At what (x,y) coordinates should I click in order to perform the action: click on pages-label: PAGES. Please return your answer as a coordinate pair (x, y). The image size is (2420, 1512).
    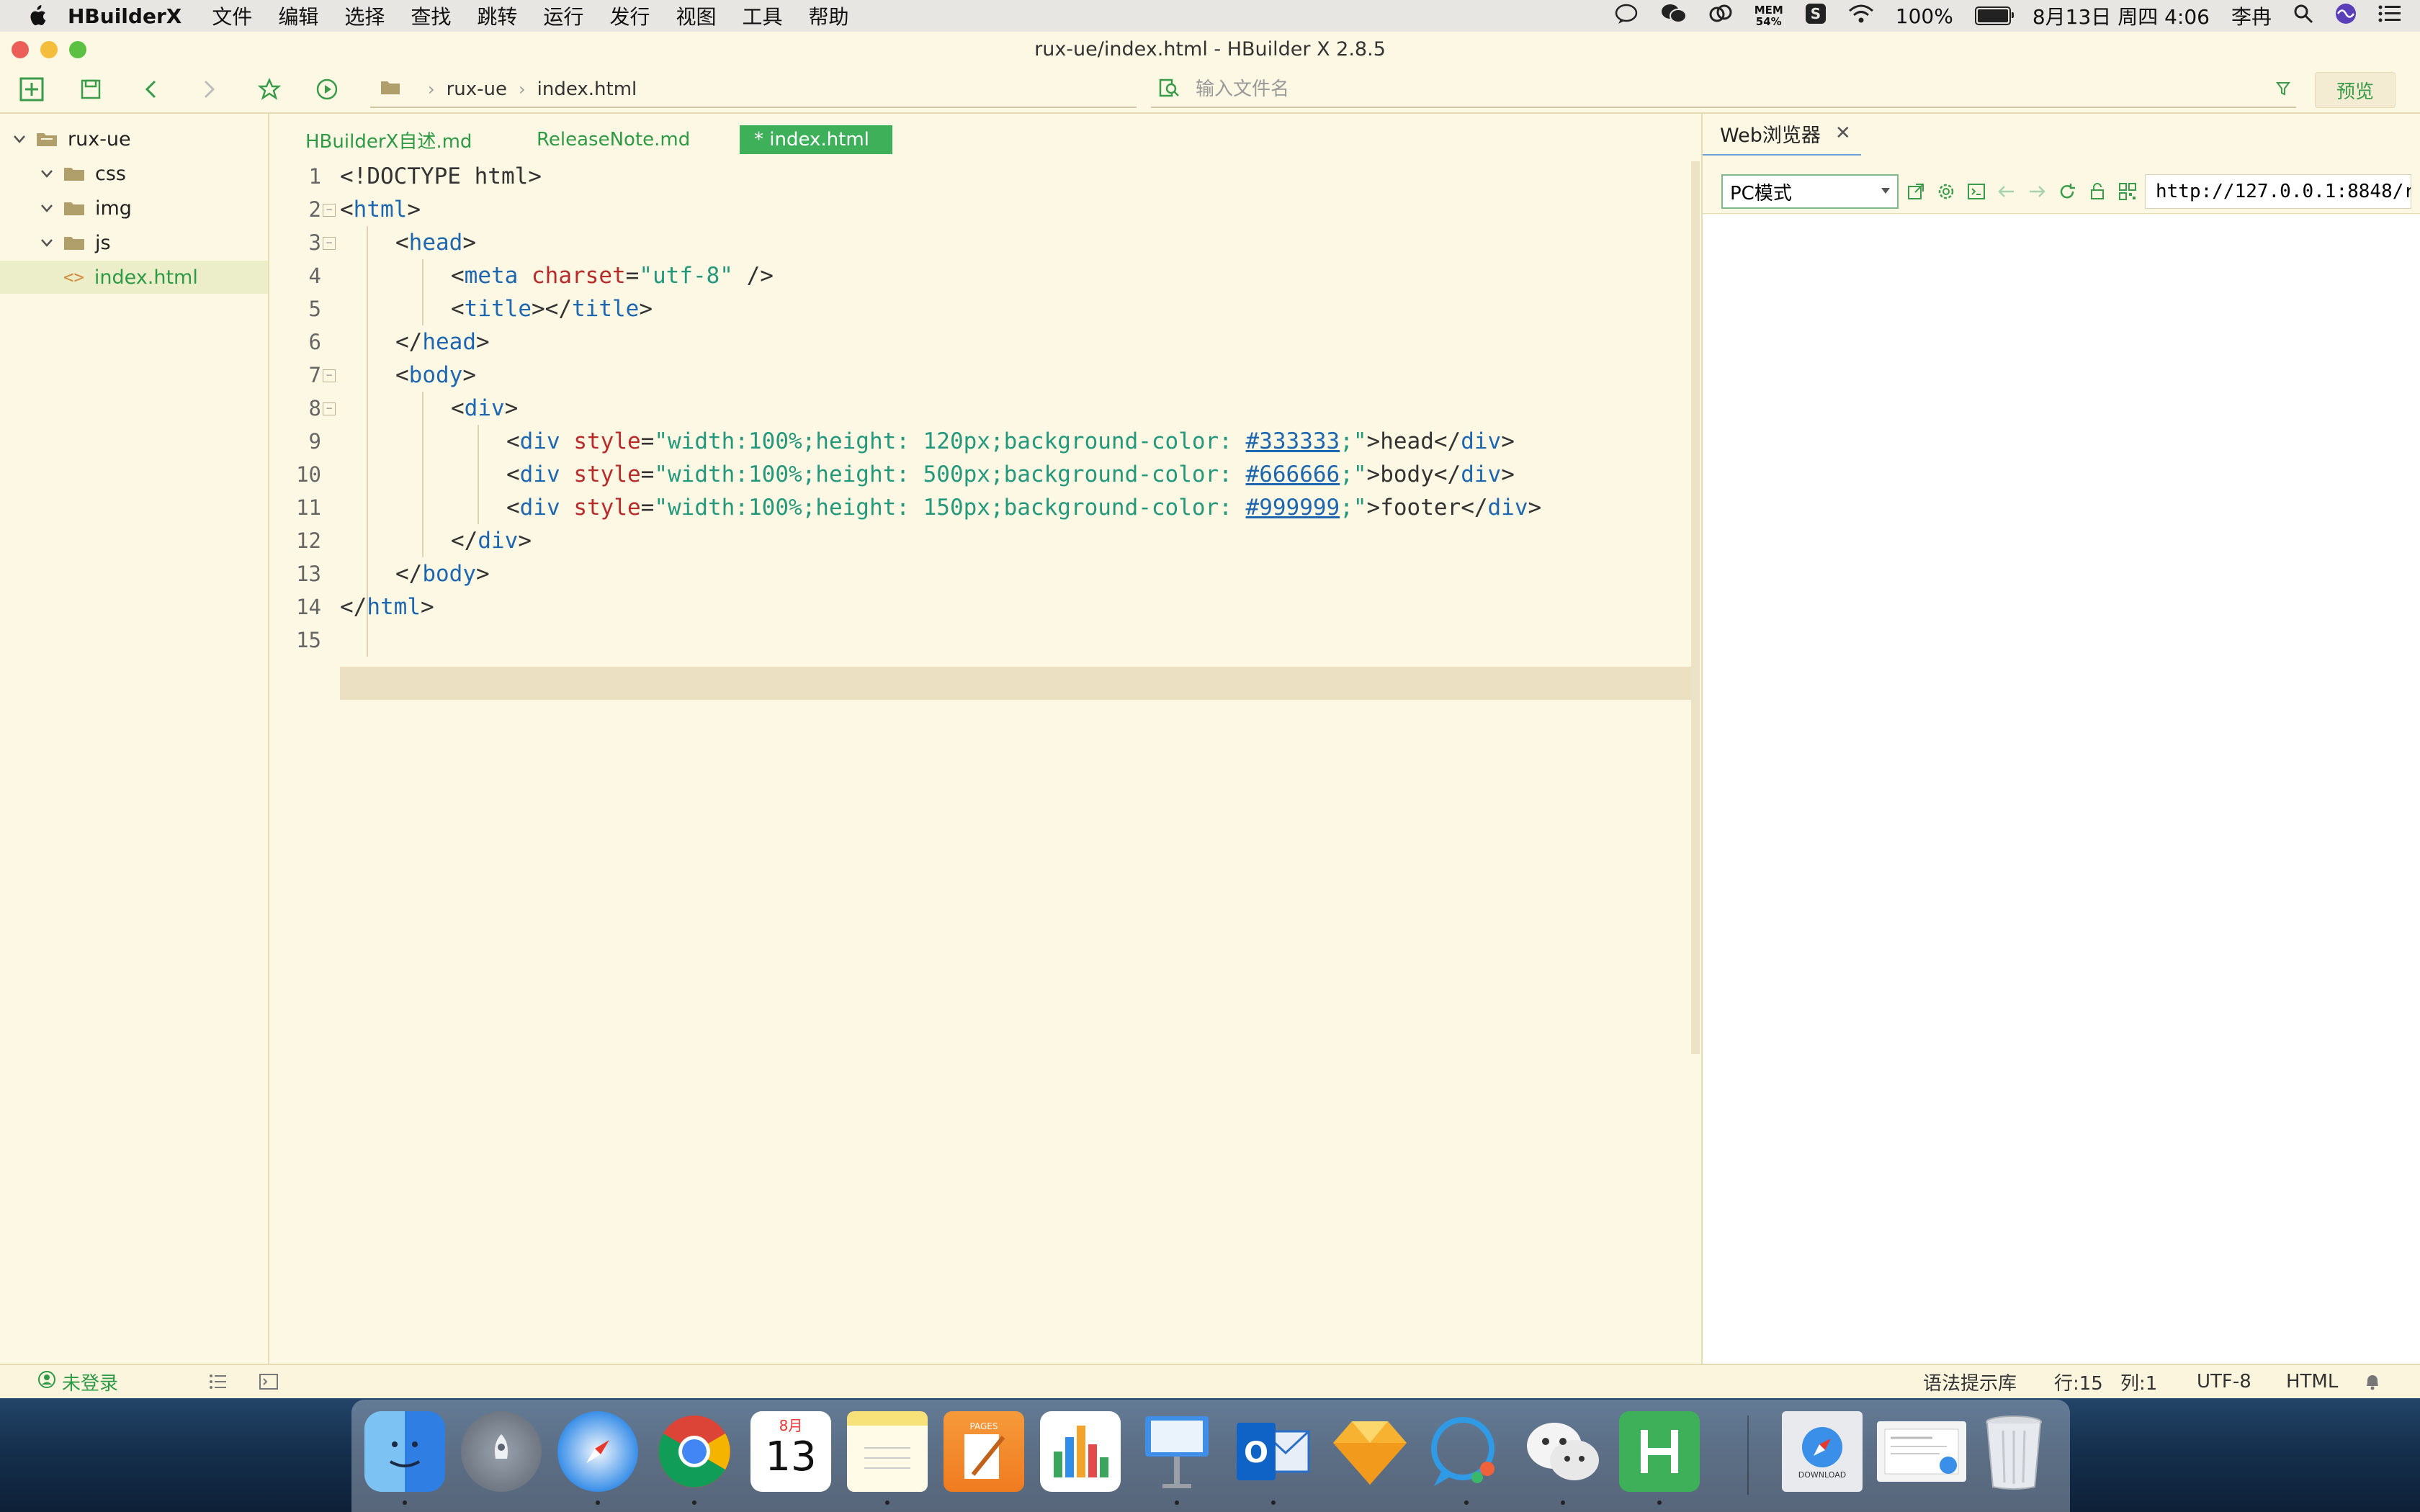
    Looking at the image, I should click on (983, 1426).